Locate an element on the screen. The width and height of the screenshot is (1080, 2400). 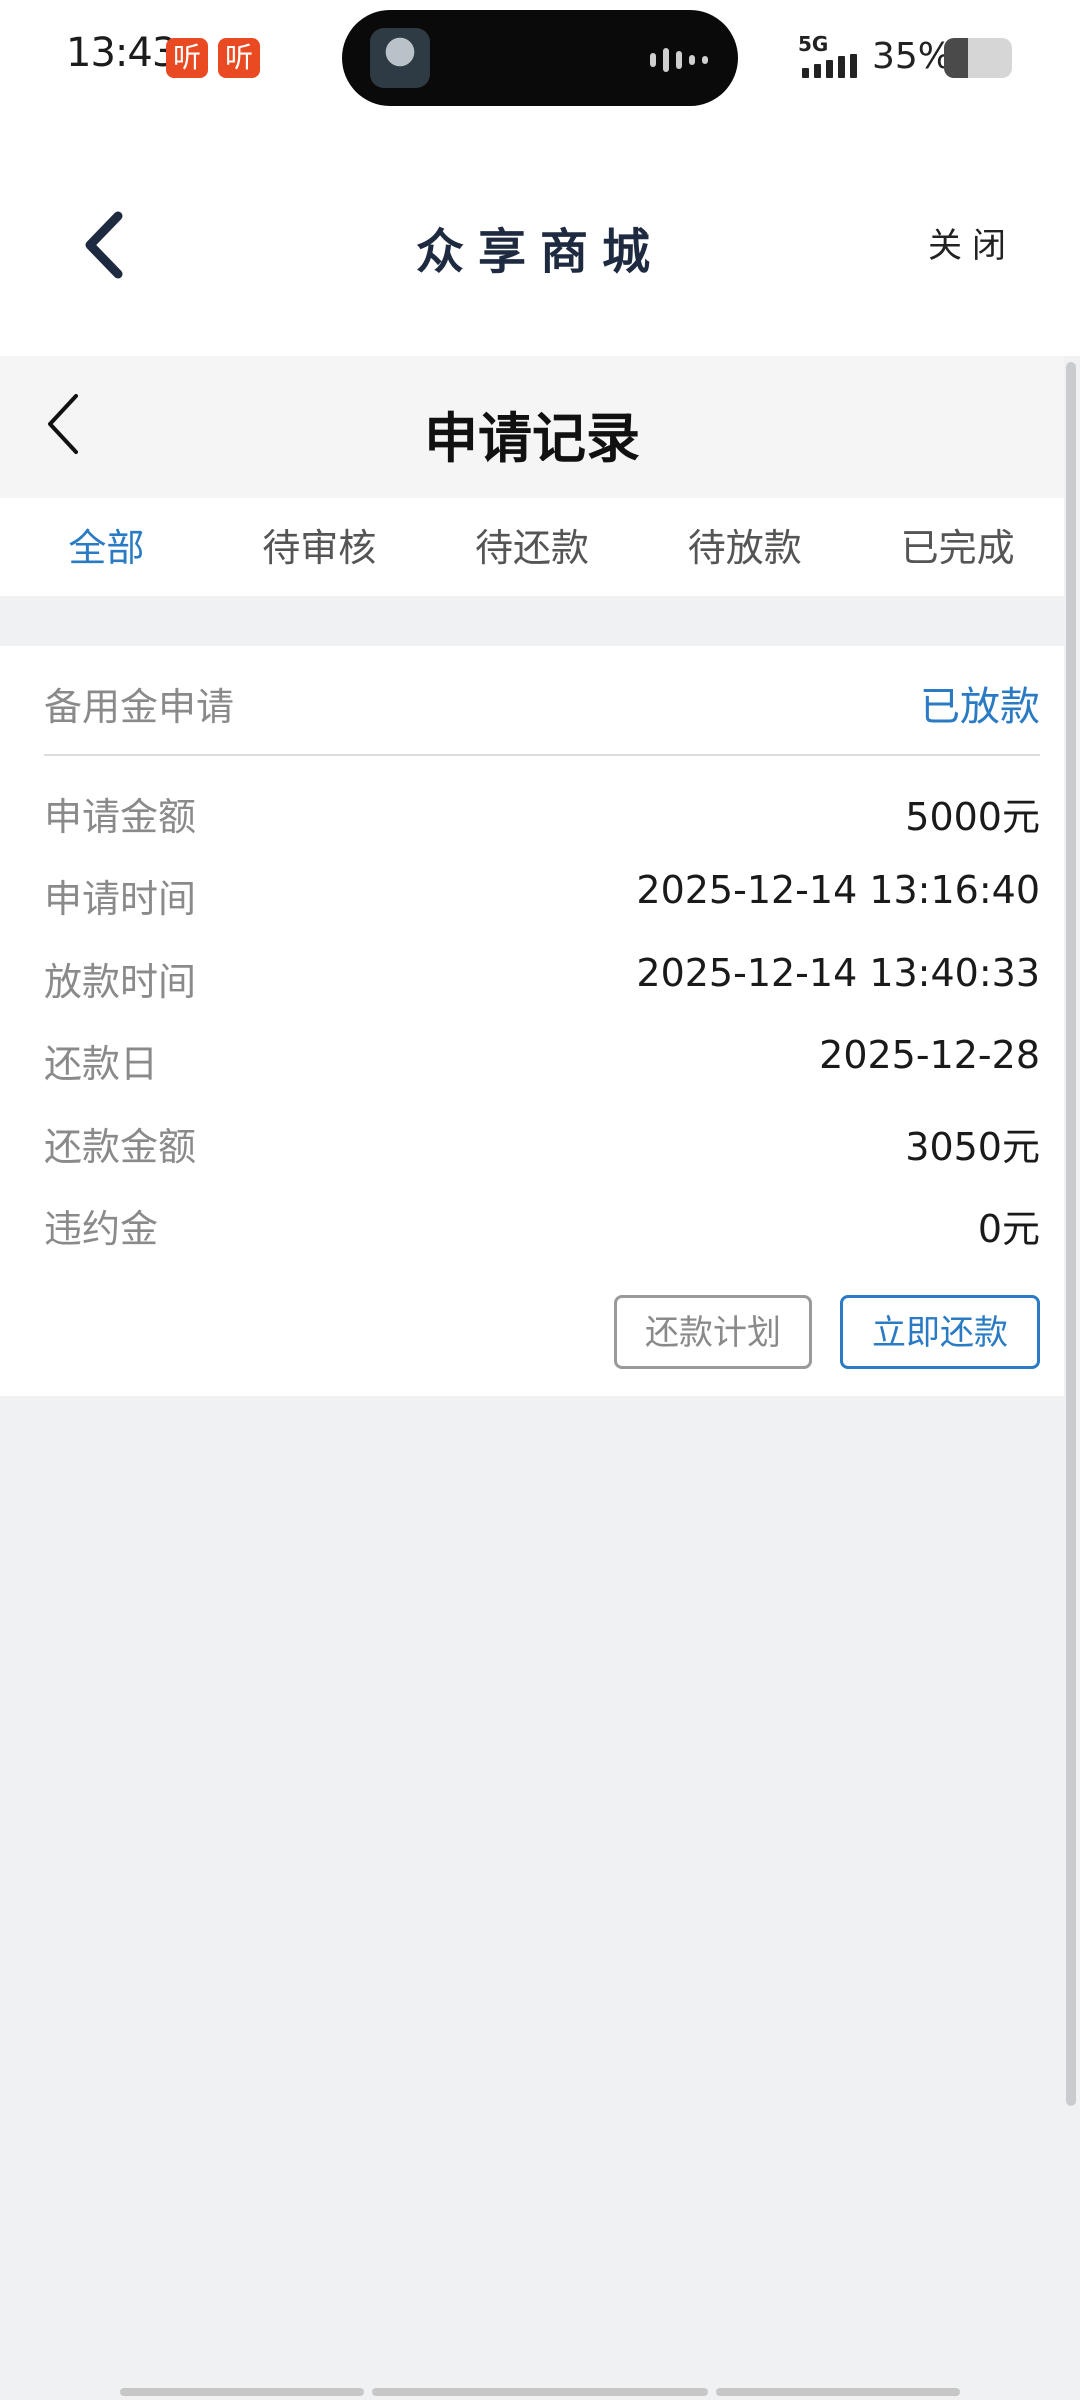
tab-pending-repayment: 待还款 is located at coordinates (532, 547).